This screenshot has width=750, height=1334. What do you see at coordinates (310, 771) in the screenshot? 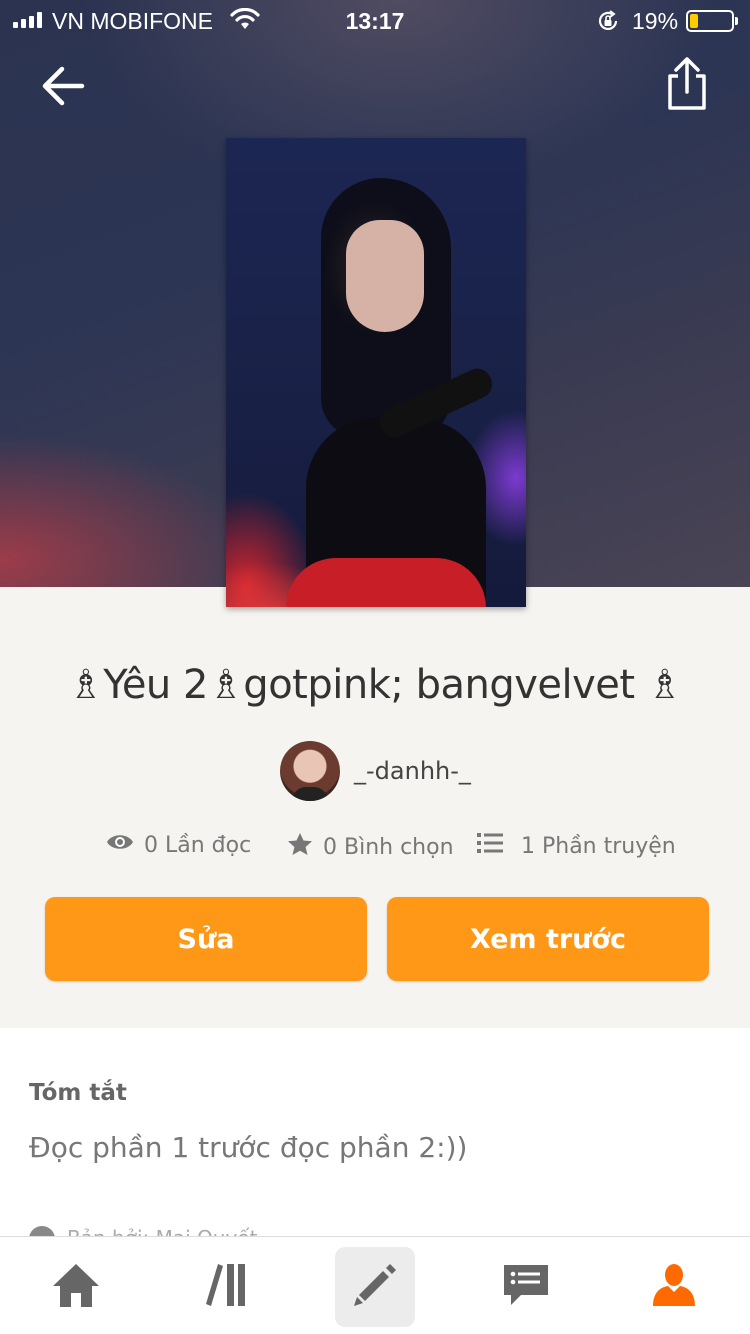
I see `avatar` at bounding box center [310, 771].